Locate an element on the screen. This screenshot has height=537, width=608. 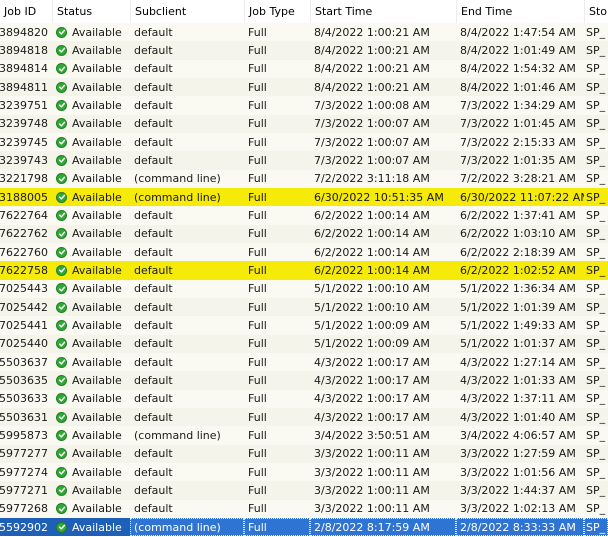
end-time-cell: 6/2/2022 1:37:41 AM is located at coordinates (518, 215).